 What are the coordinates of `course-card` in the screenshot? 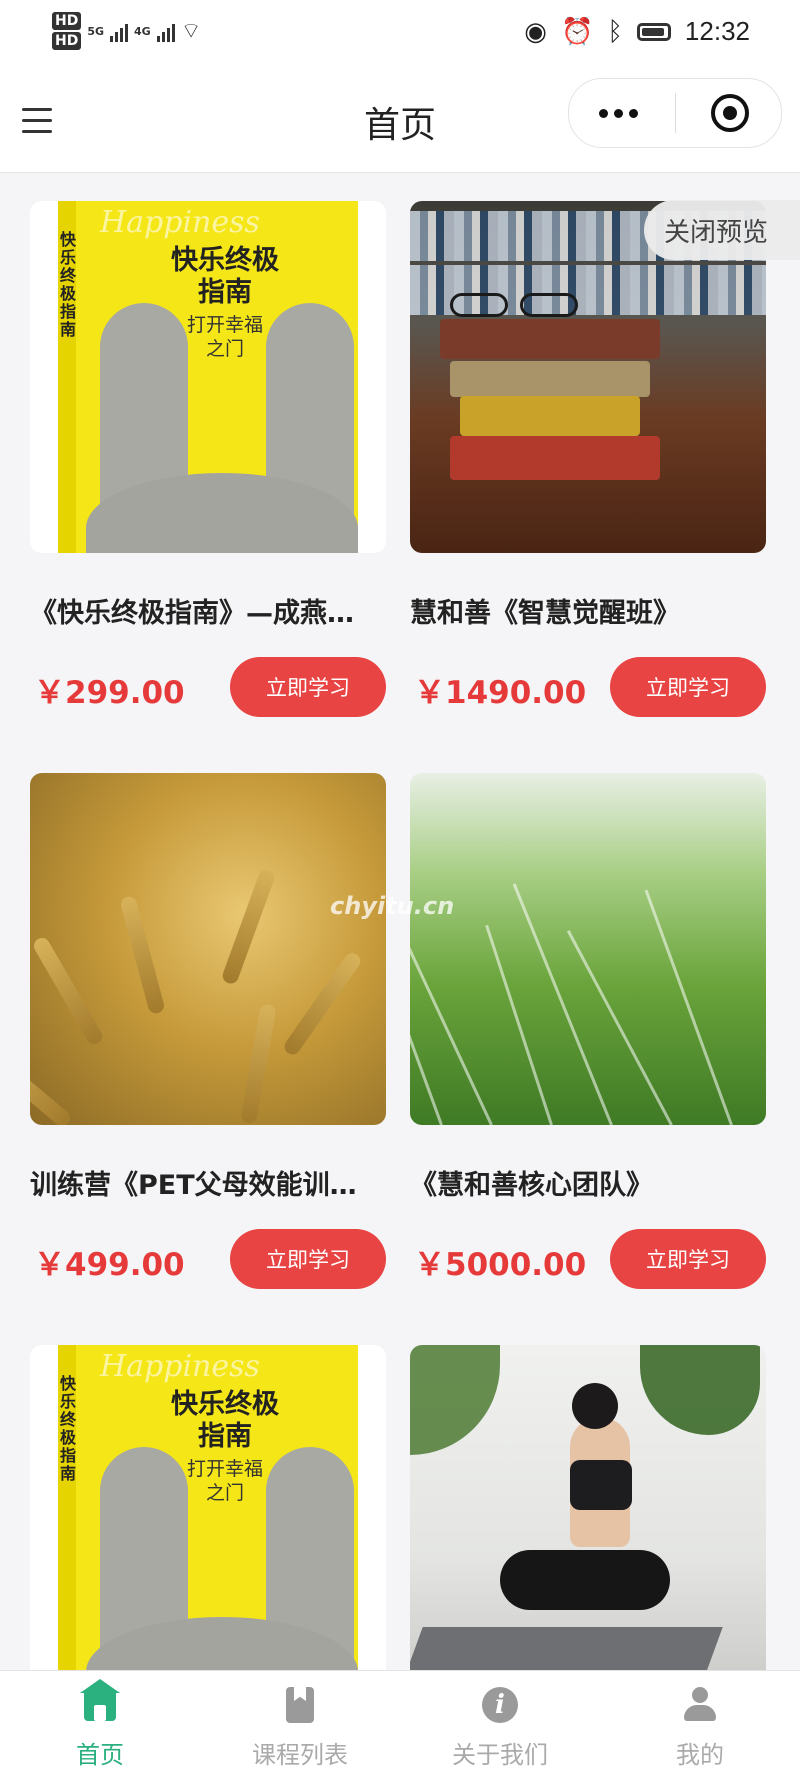 It's located at (588, 1521).